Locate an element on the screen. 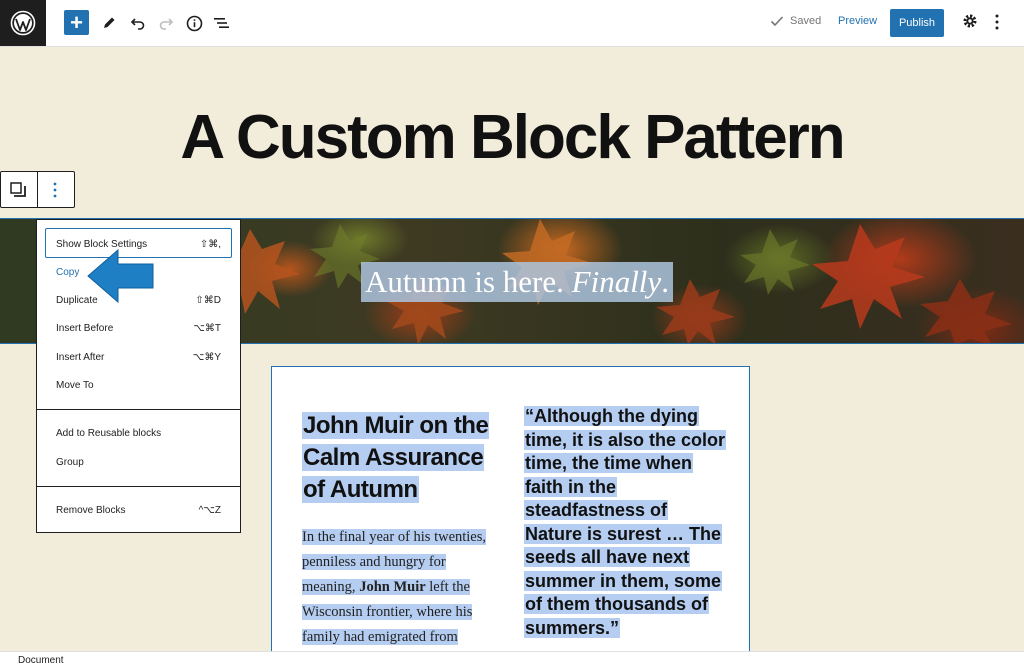 The image size is (1024, 670). copy-icon is located at coordinates (18, 189).